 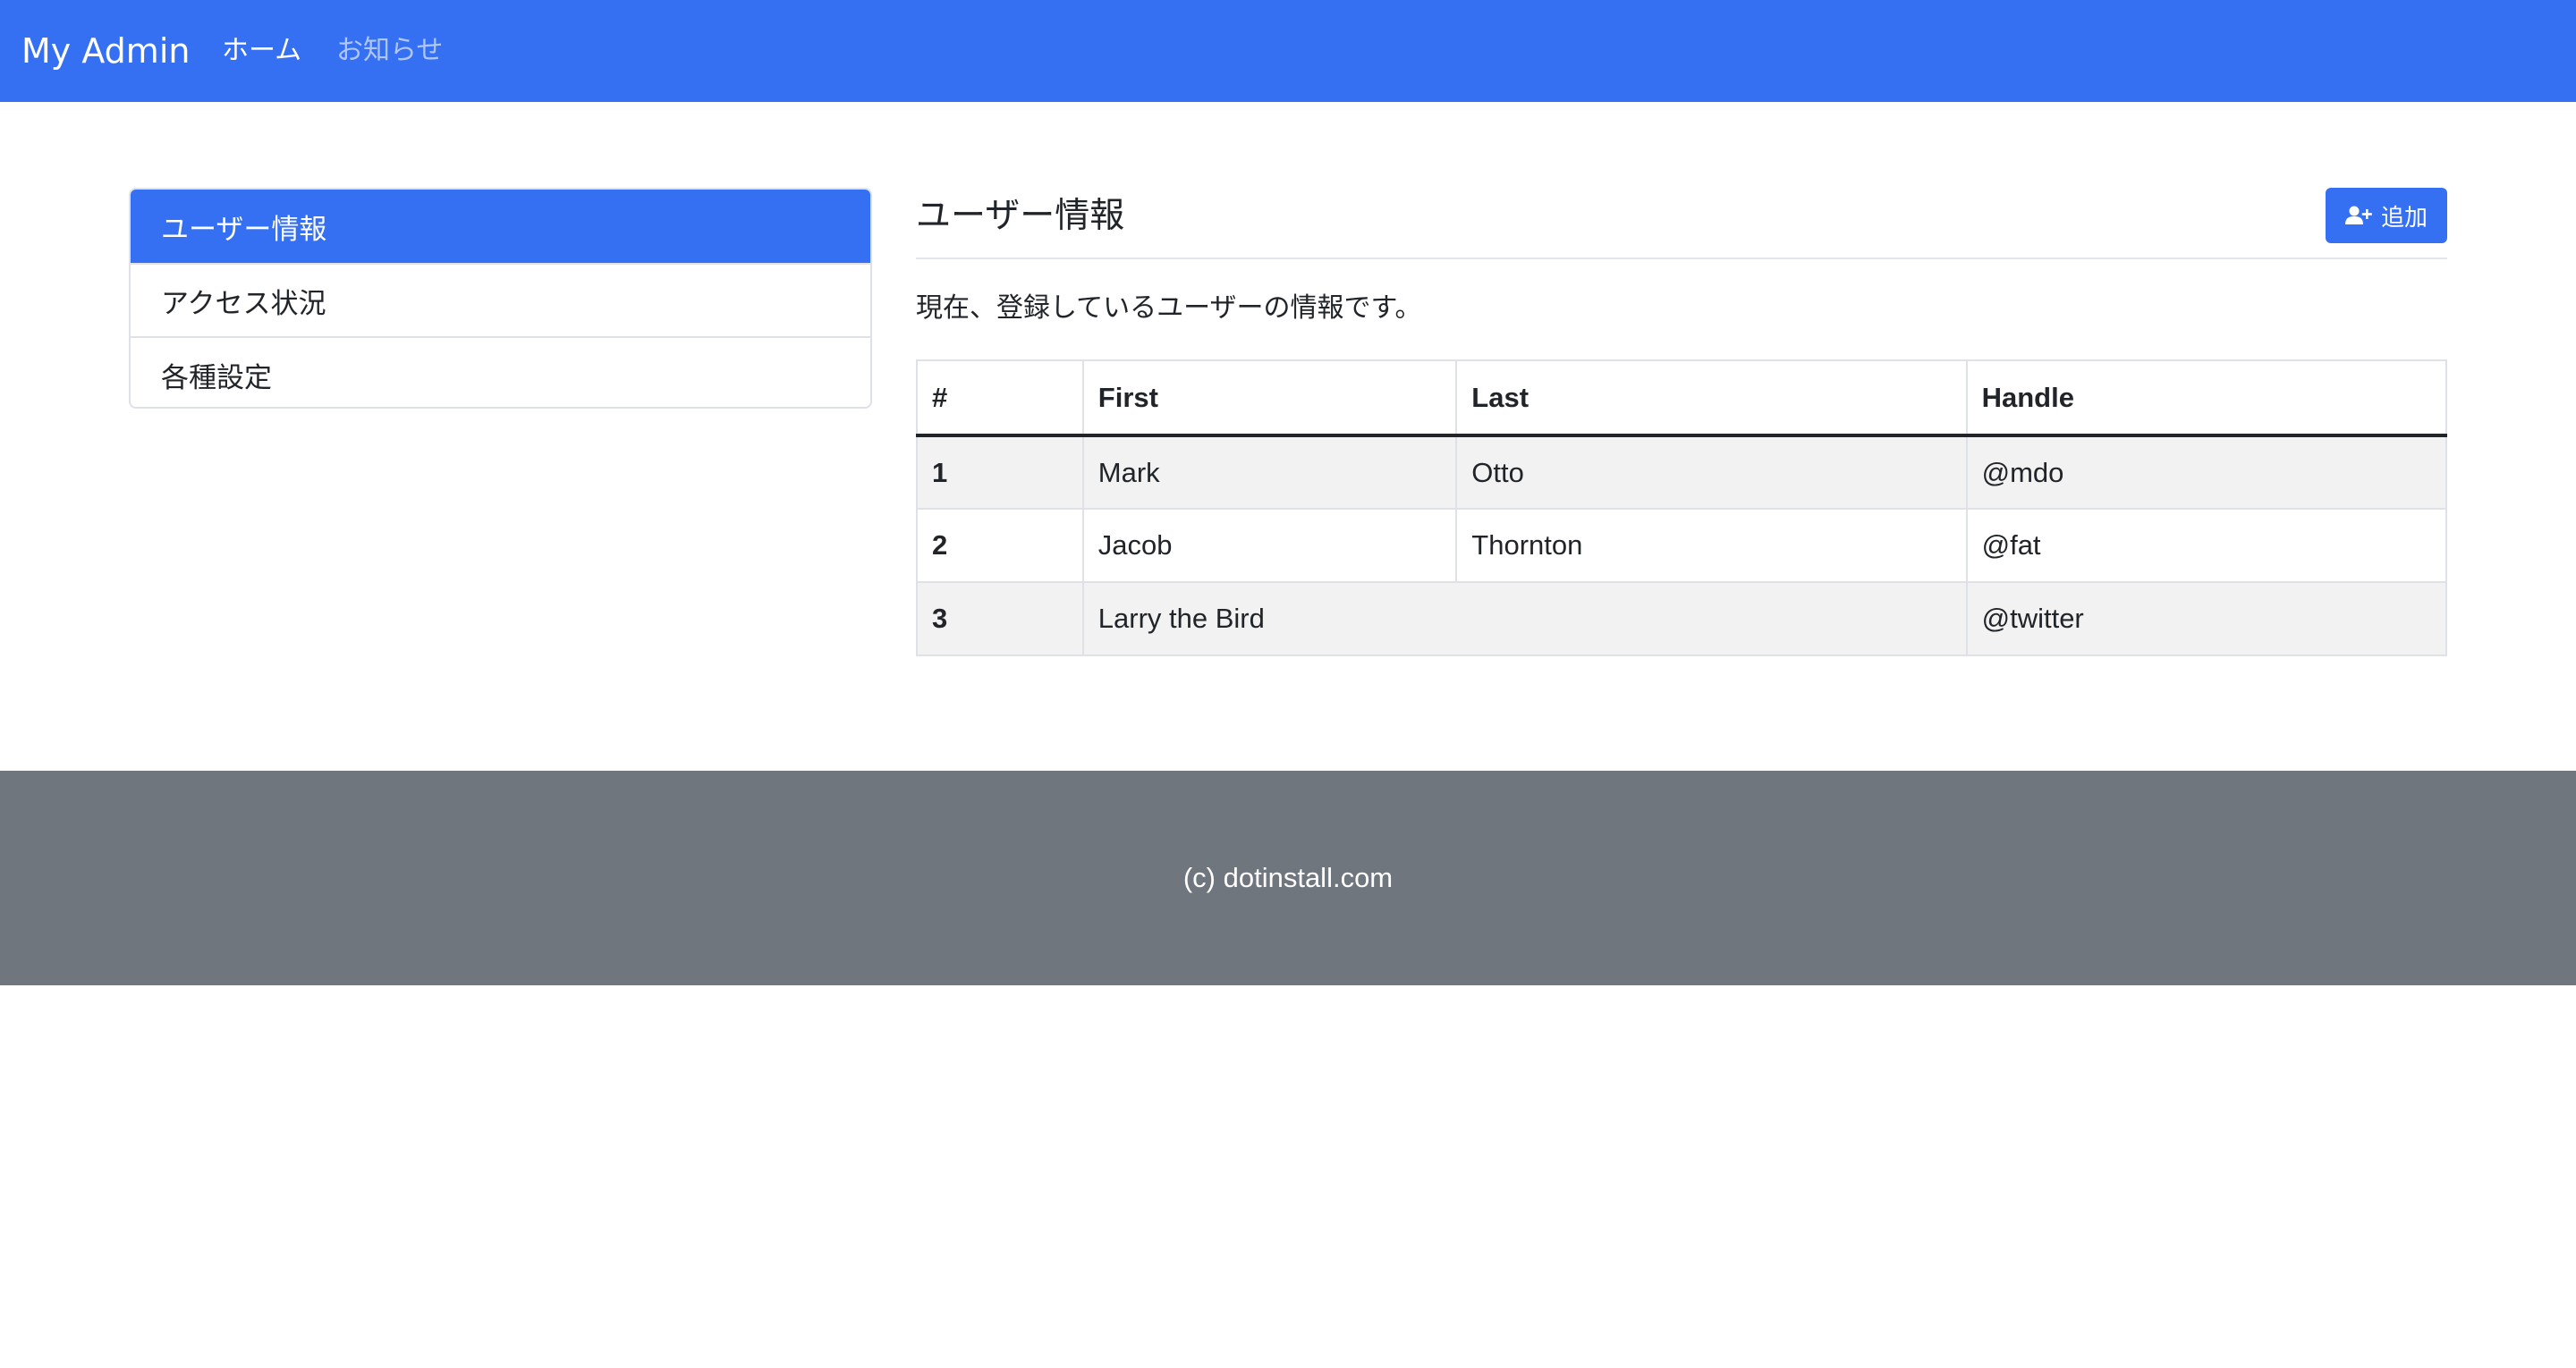 What do you see at coordinates (500, 301) in the screenshot?
I see `sidebar-item-access-status: アクセス状況` at bounding box center [500, 301].